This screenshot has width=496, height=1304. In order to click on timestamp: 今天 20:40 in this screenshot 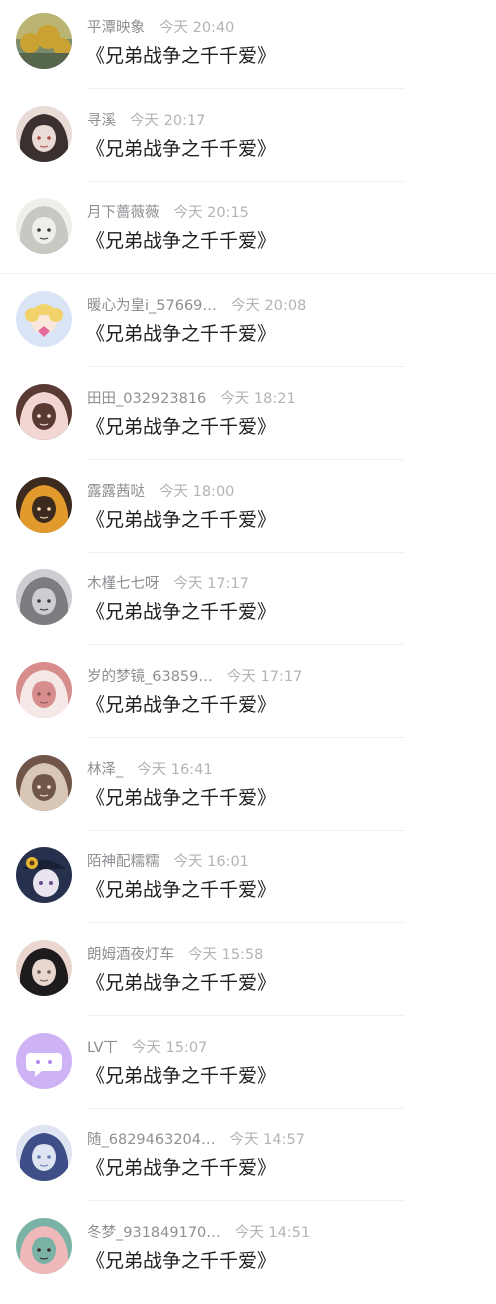, I will do `click(197, 28)`.